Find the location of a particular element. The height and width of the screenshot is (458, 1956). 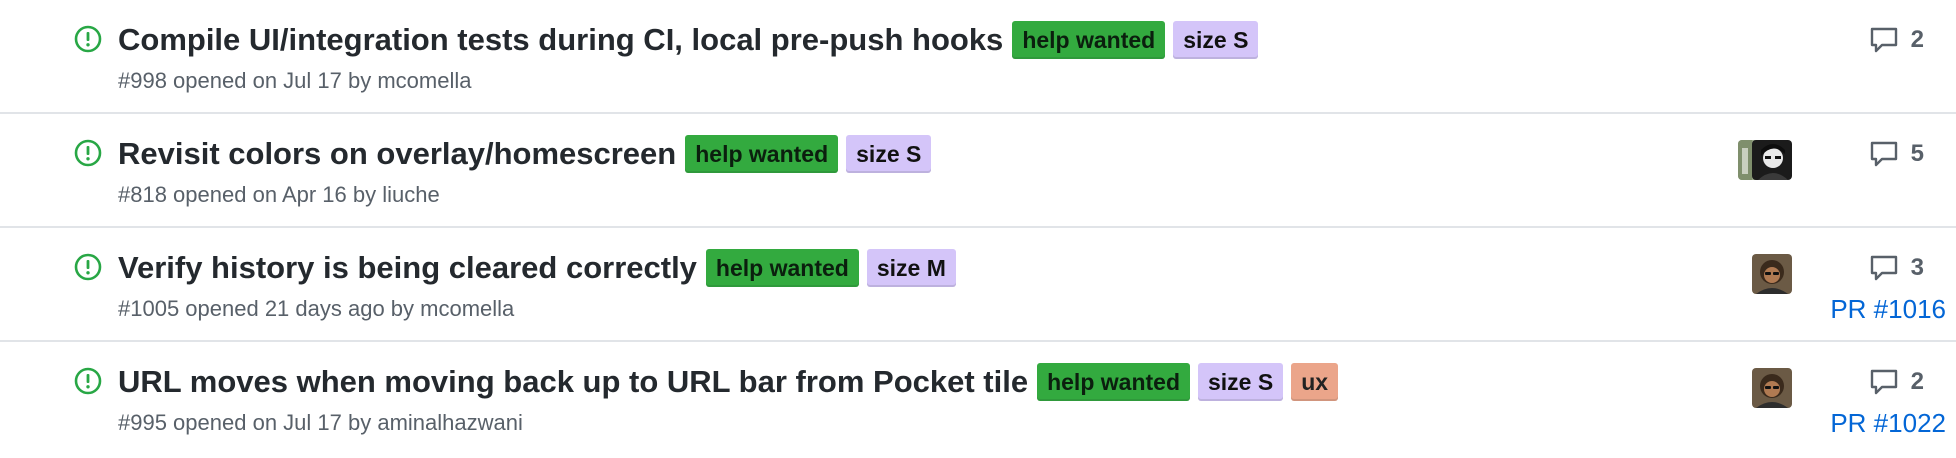

issue-meta: #1005 opened 21 days ago by mcomella is located at coordinates (316, 308).